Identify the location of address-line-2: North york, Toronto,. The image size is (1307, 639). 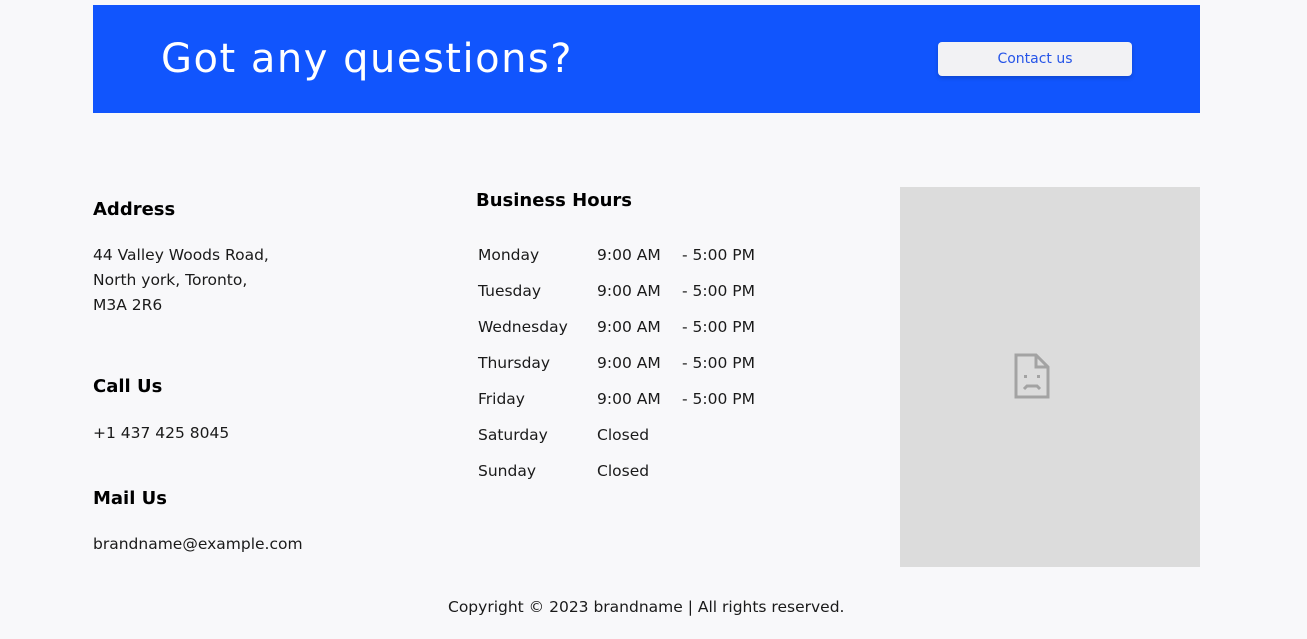
(170, 280).